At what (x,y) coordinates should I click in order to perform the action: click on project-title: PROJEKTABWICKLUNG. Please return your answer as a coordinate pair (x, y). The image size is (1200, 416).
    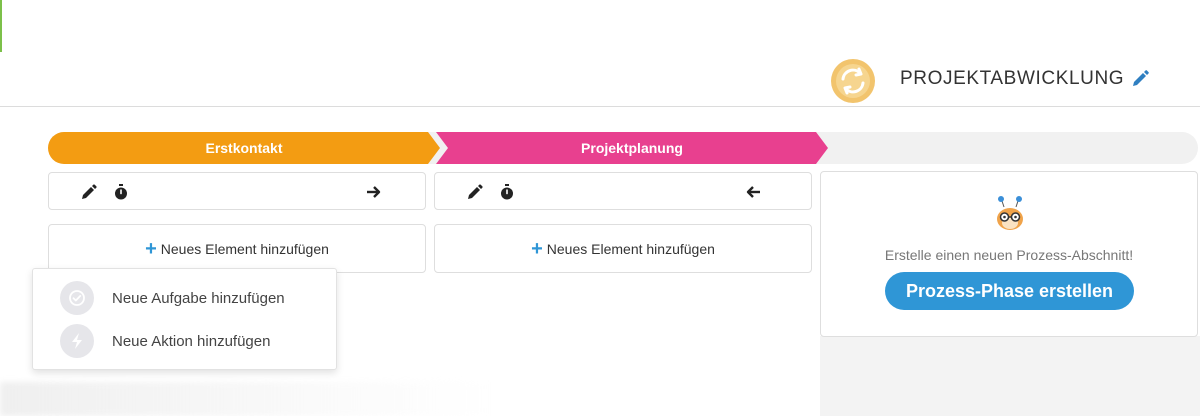
    Looking at the image, I should click on (1025, 79).